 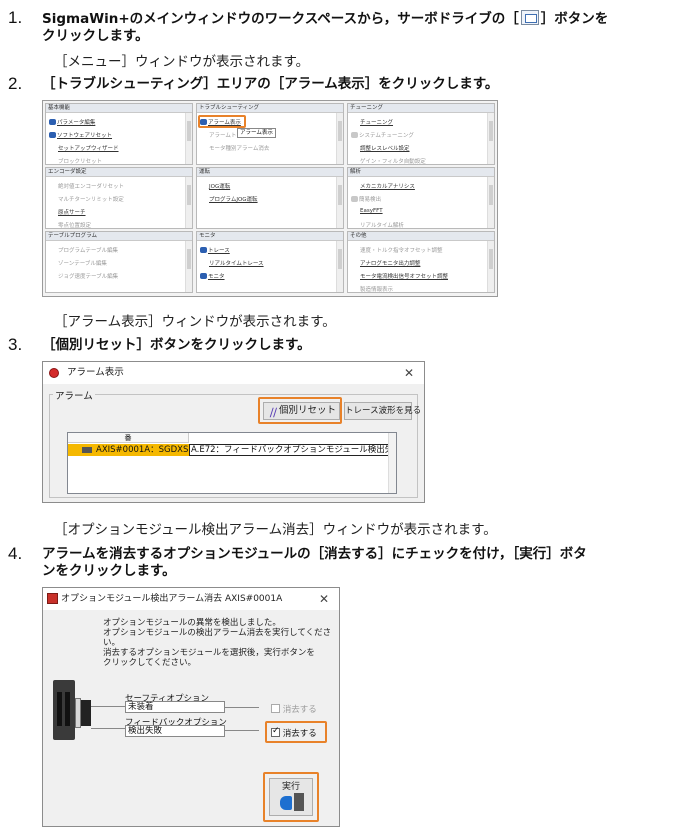 I want to click on menu-panel-title: 基本機能, so click(x=119, y=108).